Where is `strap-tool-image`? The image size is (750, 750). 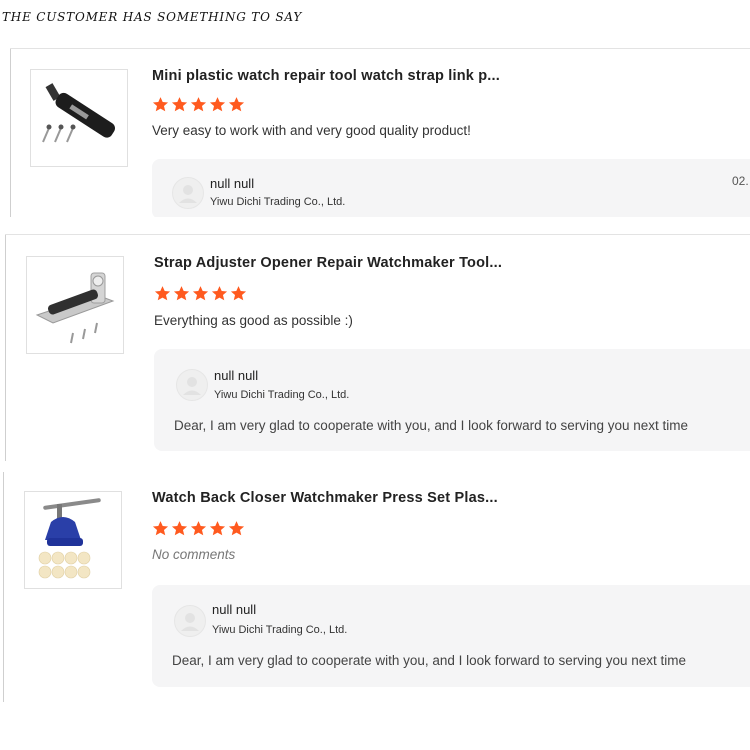
strap-tool-image is located at coordinates (78, 113).